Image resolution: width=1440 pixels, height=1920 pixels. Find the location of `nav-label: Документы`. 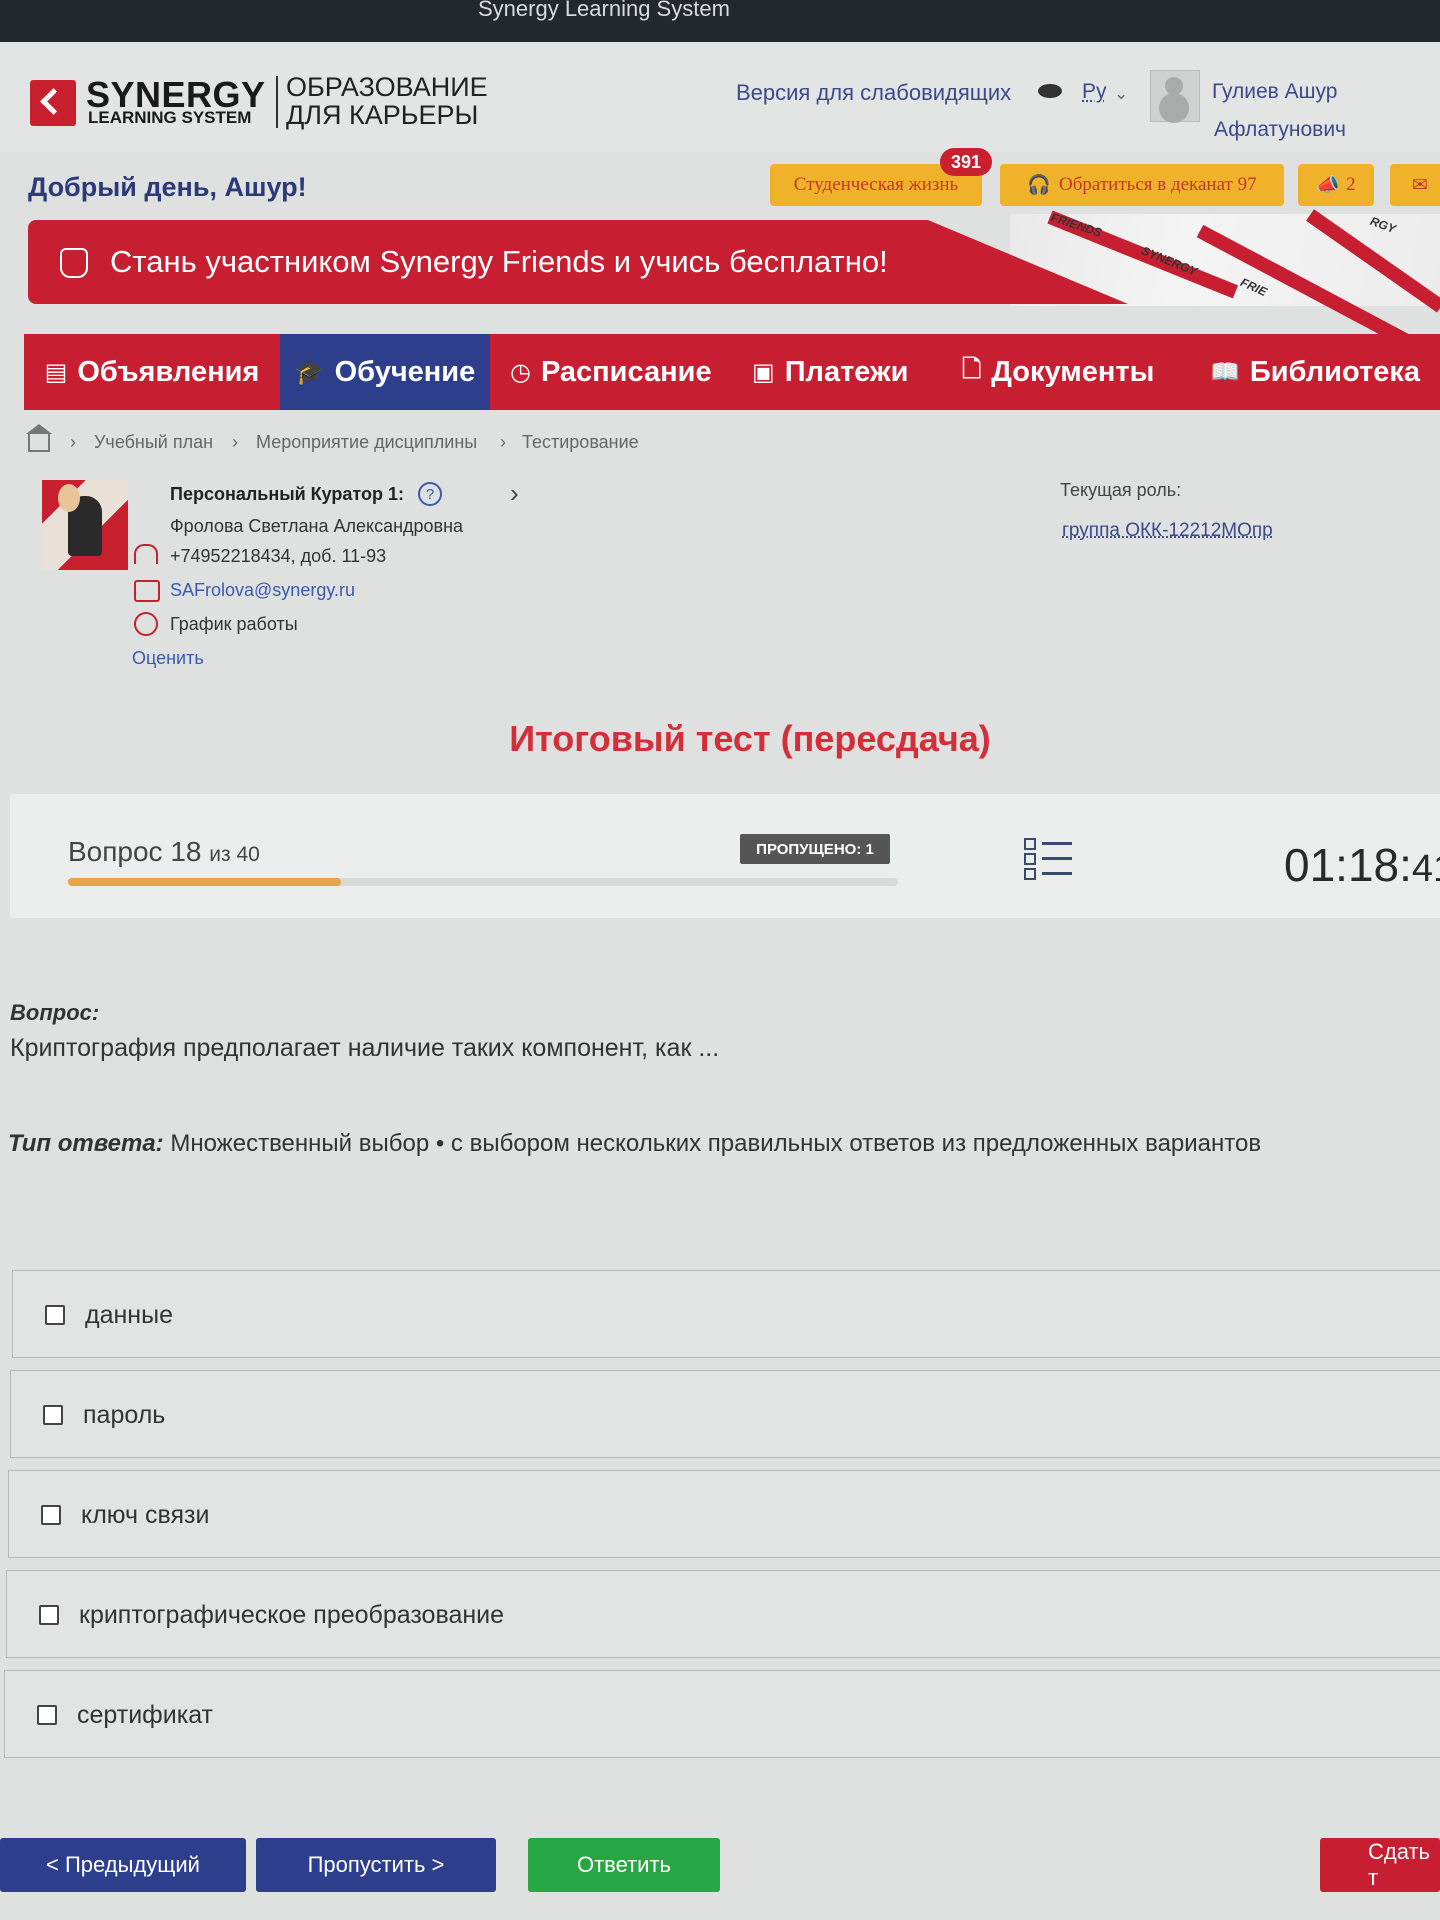

nav-label: Документы is located at coordinates (1073, 371).